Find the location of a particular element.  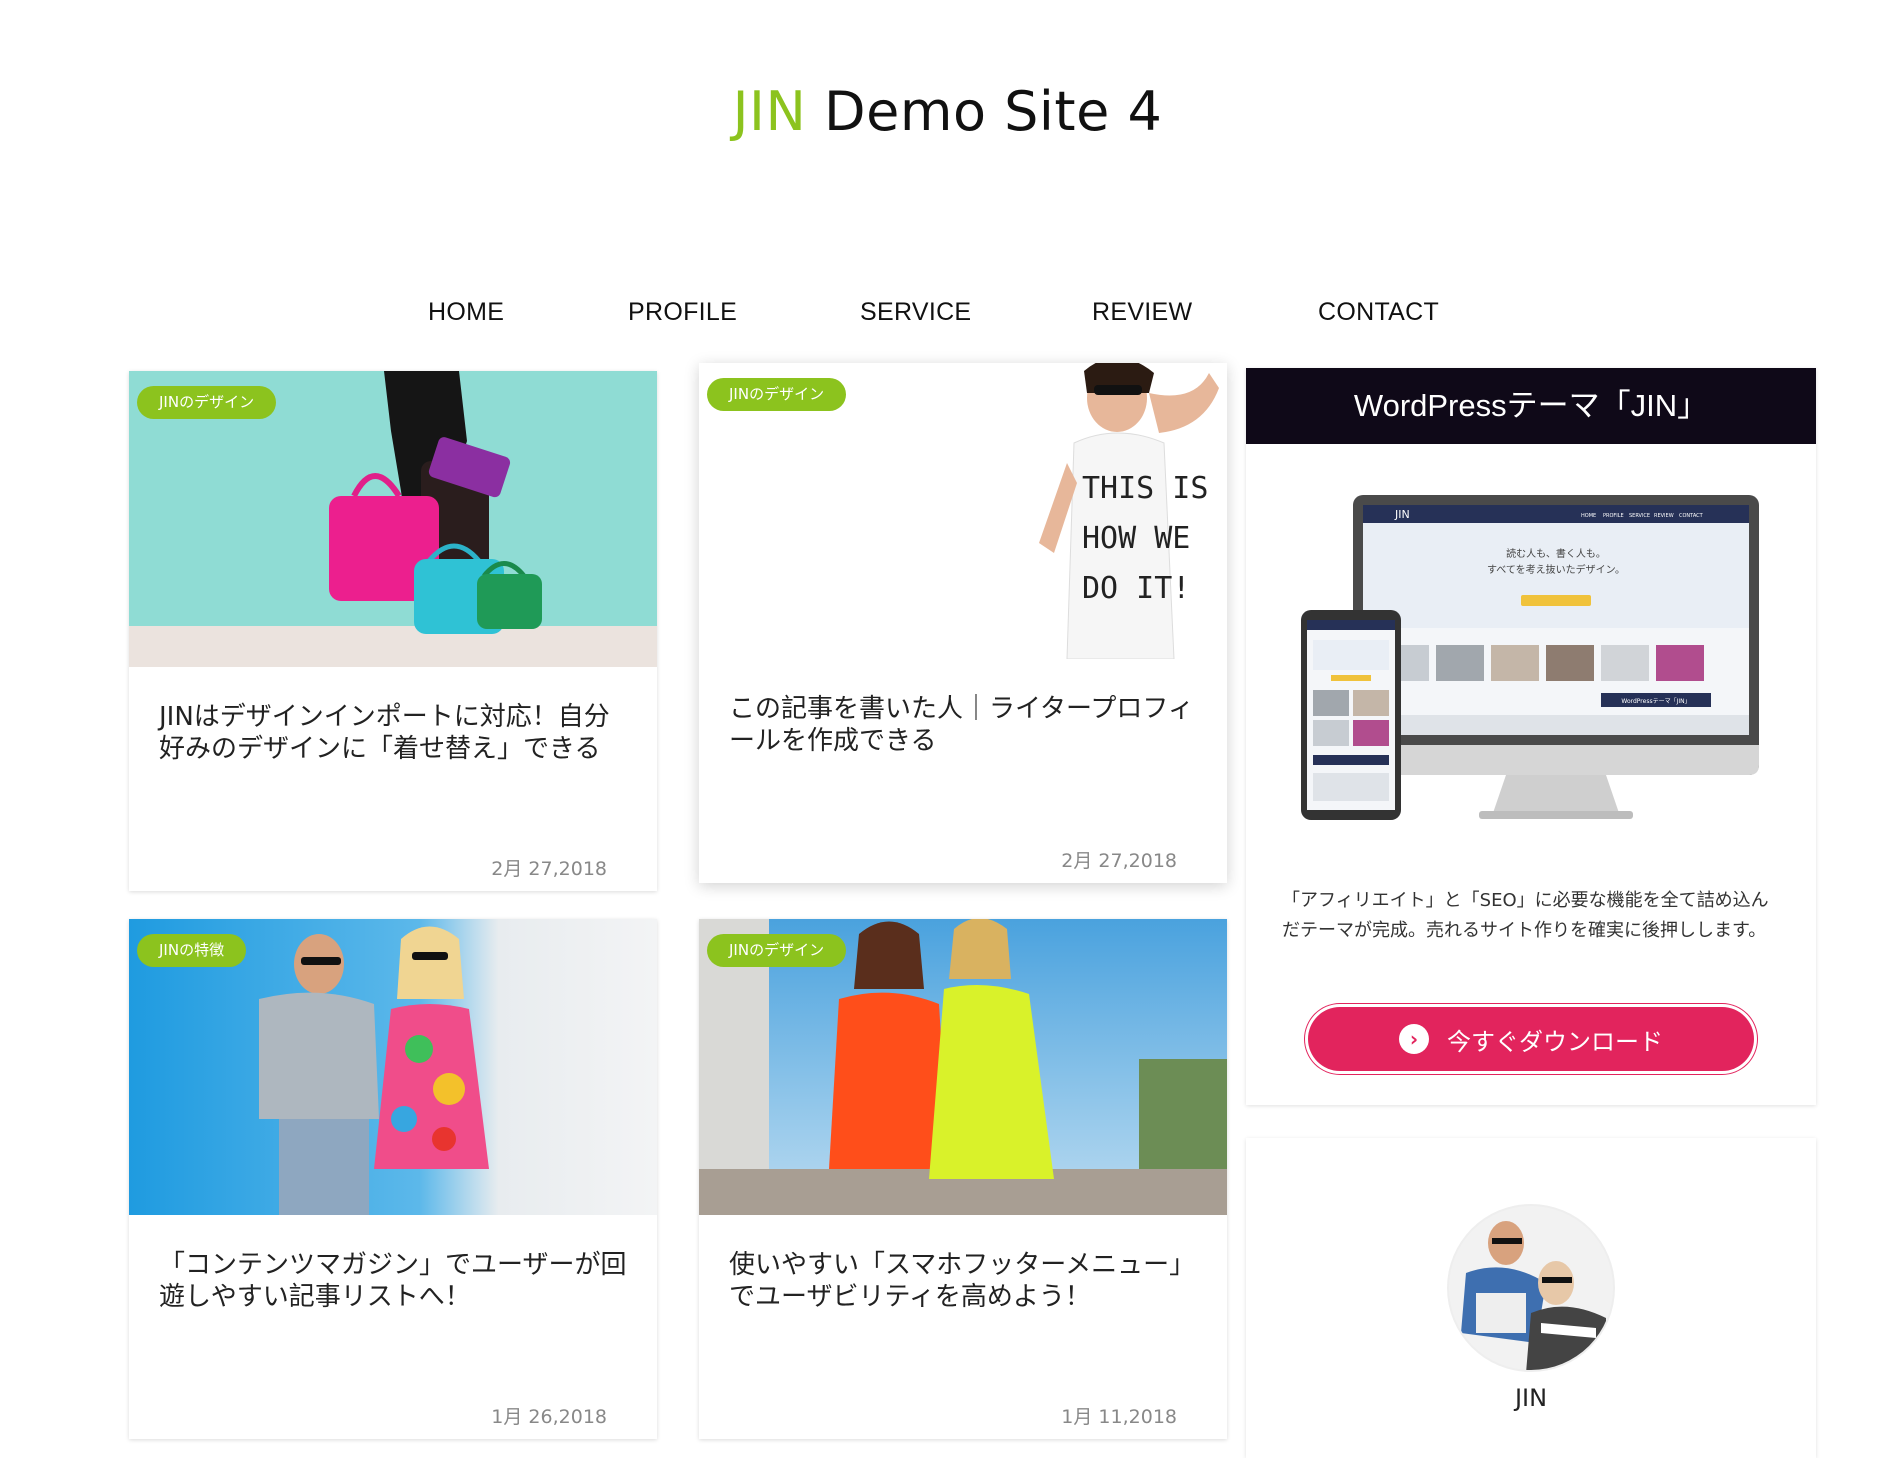

nav-service: SERVICE is located at coordinates (915, 312).